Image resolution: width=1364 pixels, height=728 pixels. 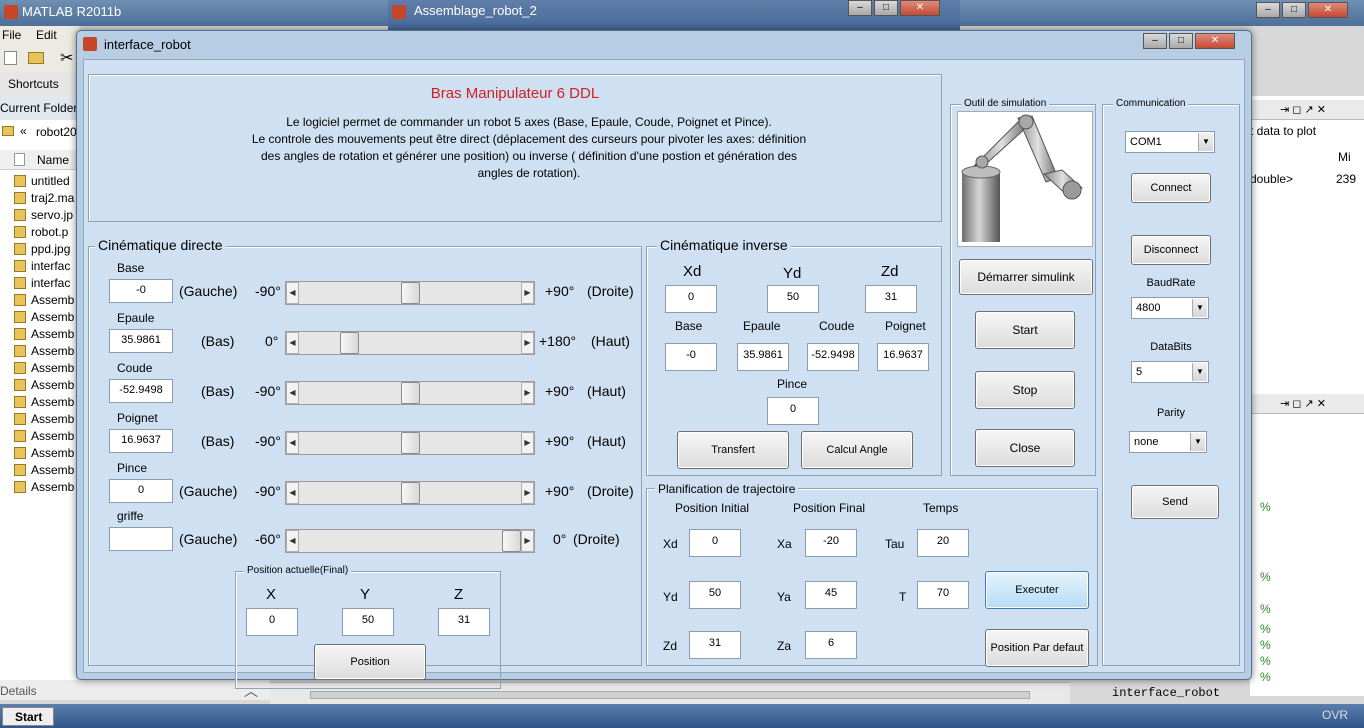 What do you see at coordinates (715, 595) in the screenshot?
I see `traj-yd-field: 50` at bounding box center [715, 595].